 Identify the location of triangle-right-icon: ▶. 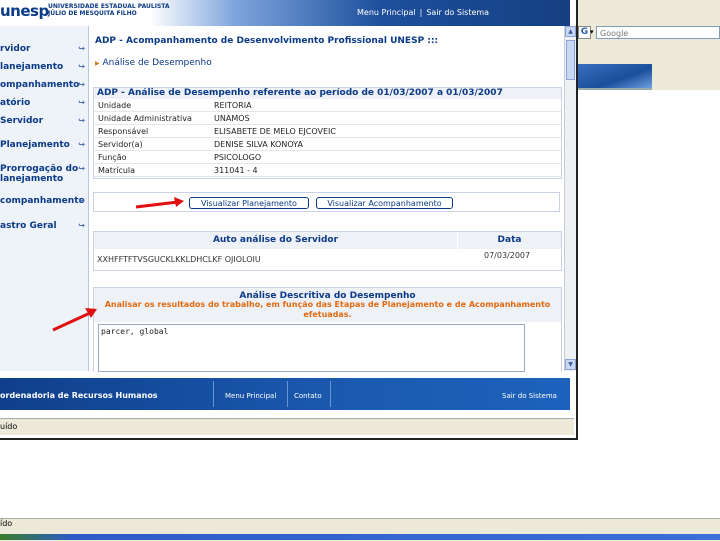
(97, 63).